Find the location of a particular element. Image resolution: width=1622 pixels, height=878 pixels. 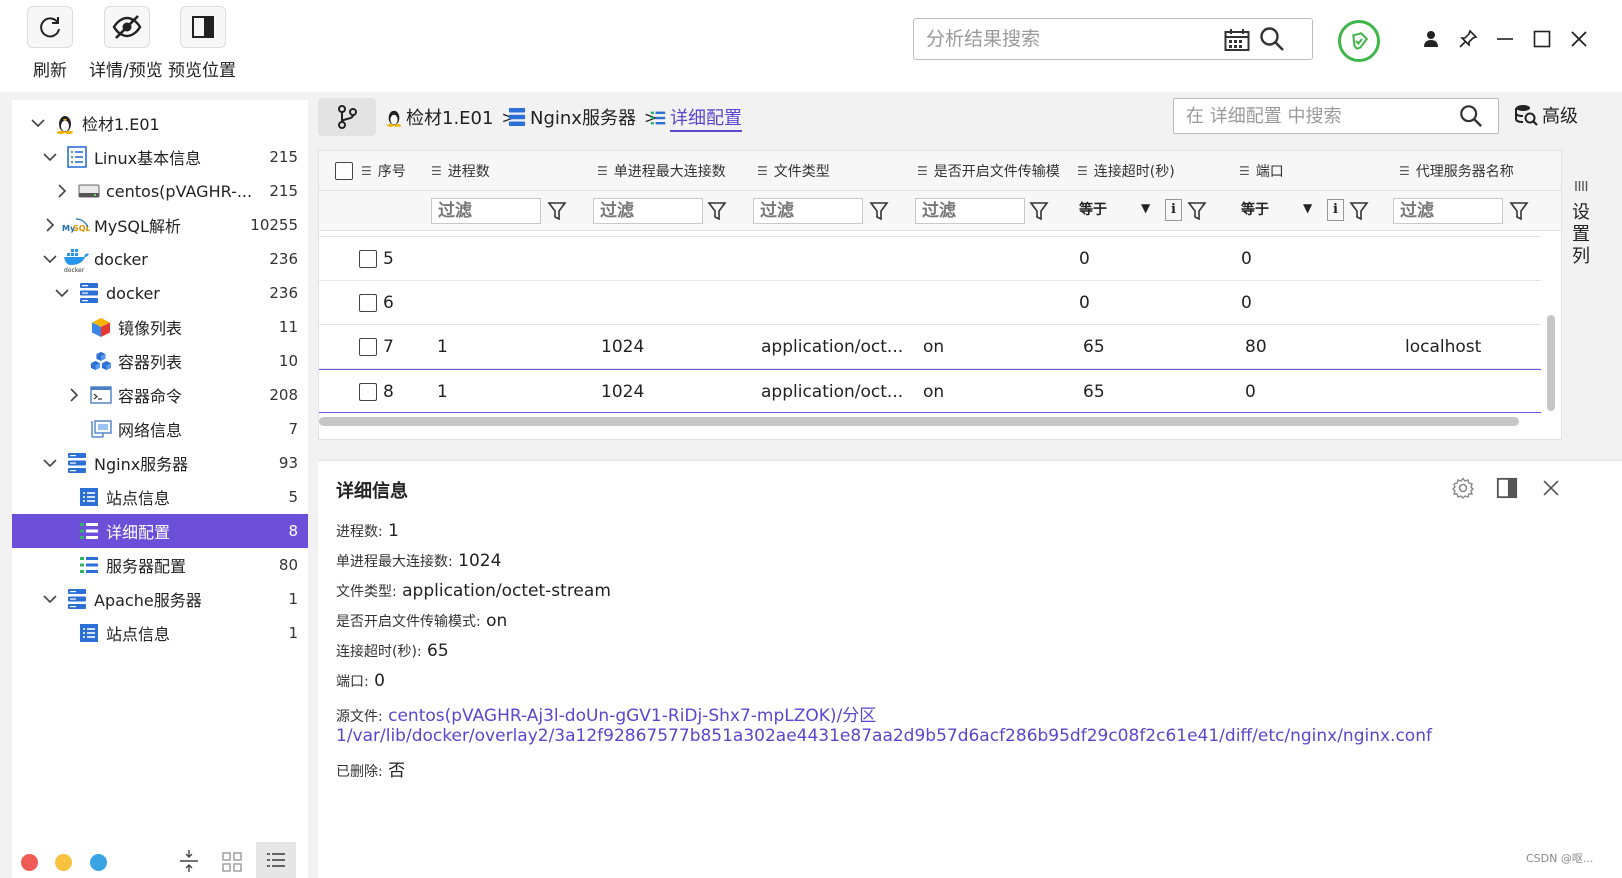

tree-item-server-config: 服务器配置 80 is located at coordinates (160, 565).